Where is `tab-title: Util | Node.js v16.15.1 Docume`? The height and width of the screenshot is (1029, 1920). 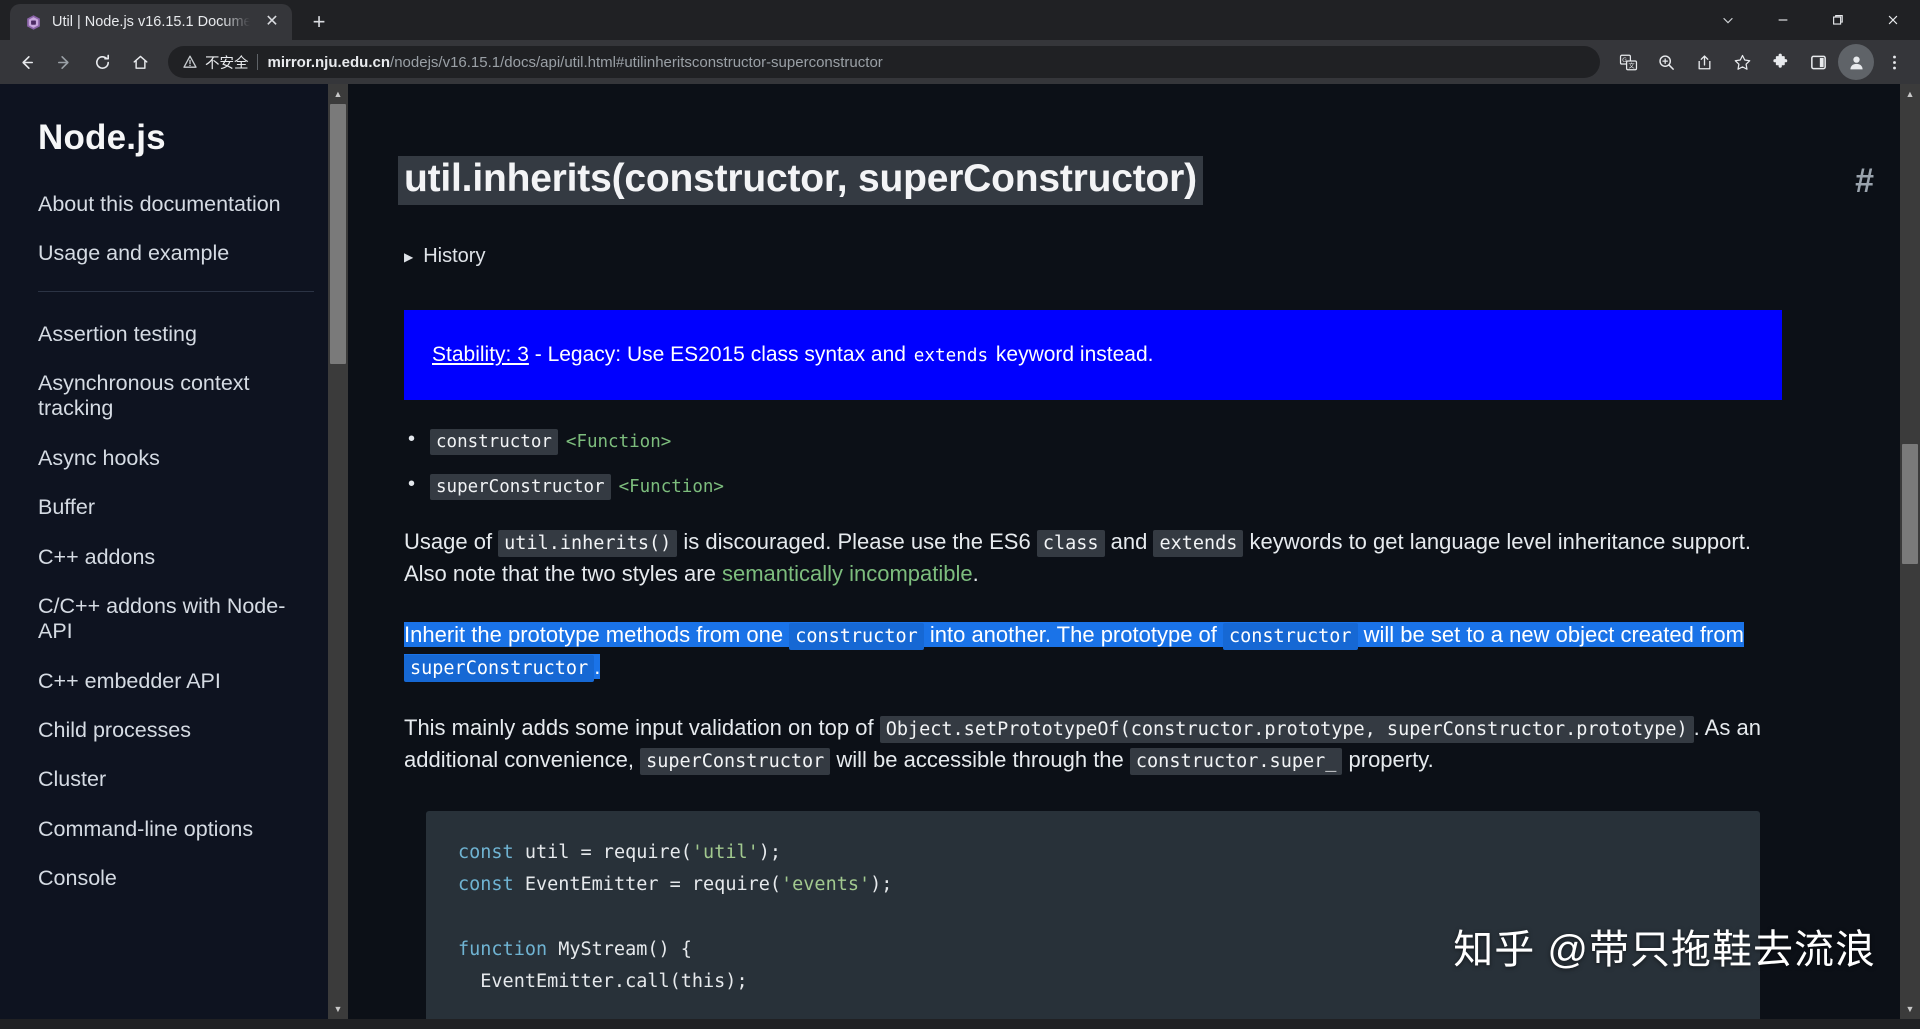
tab-title: Util | Node.js v16.15.1 Docume is located at coordinates (151, 22).